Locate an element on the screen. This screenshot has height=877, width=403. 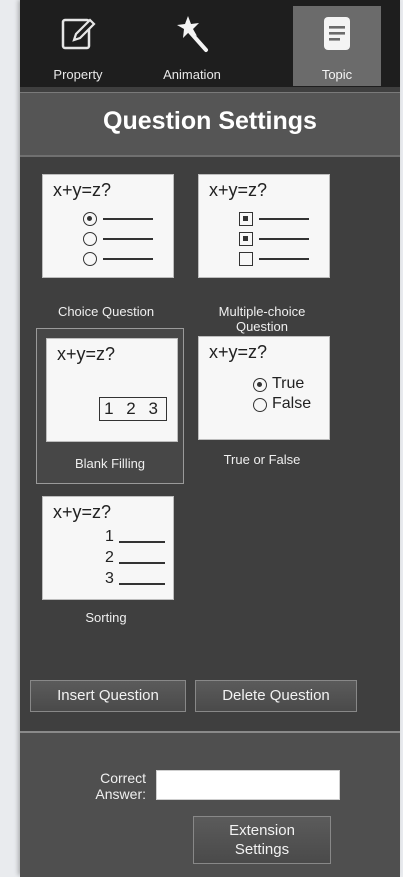
question-type-label: Choice Question is located at coordinates (106, 311).